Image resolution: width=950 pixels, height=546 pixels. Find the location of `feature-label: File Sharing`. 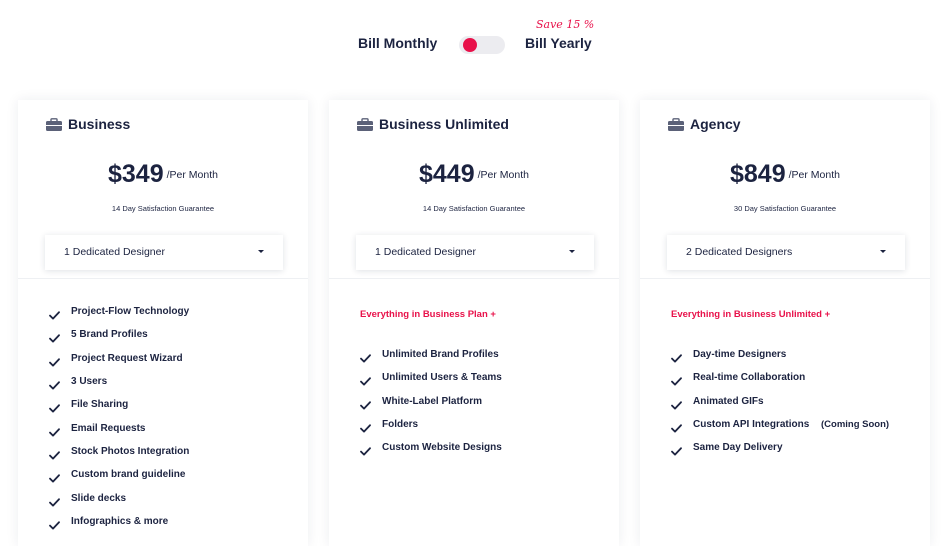

feature-label: File Sharing is located at coordinates (100, 405).